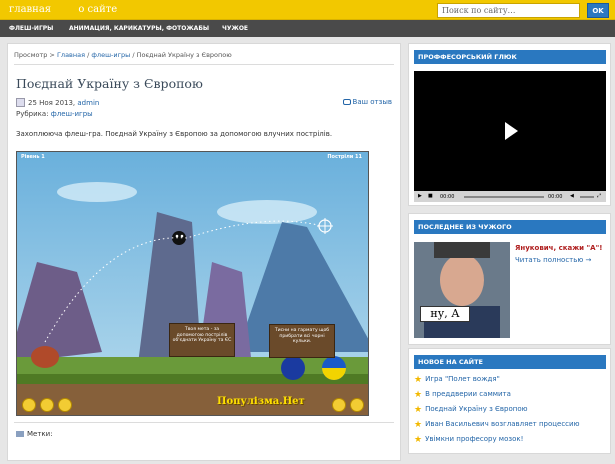 The image size is (615, 464). Describe the element at coordinates (553, 260) in the screenshot. I see `news-read-more-link: Читать полностью →` at that location.